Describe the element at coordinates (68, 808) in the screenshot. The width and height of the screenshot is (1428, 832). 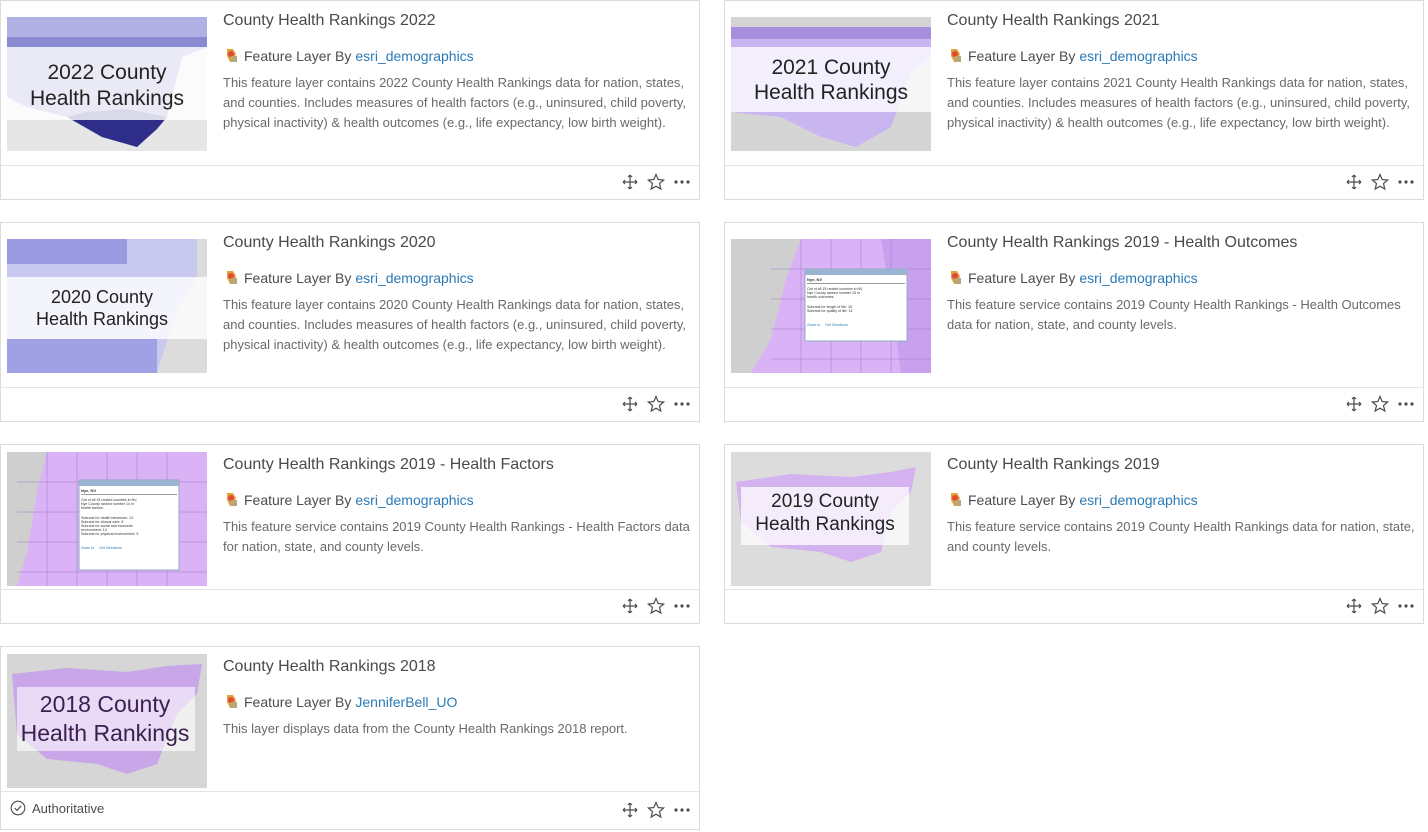
I see `badge-label: Authoritative` at that location.